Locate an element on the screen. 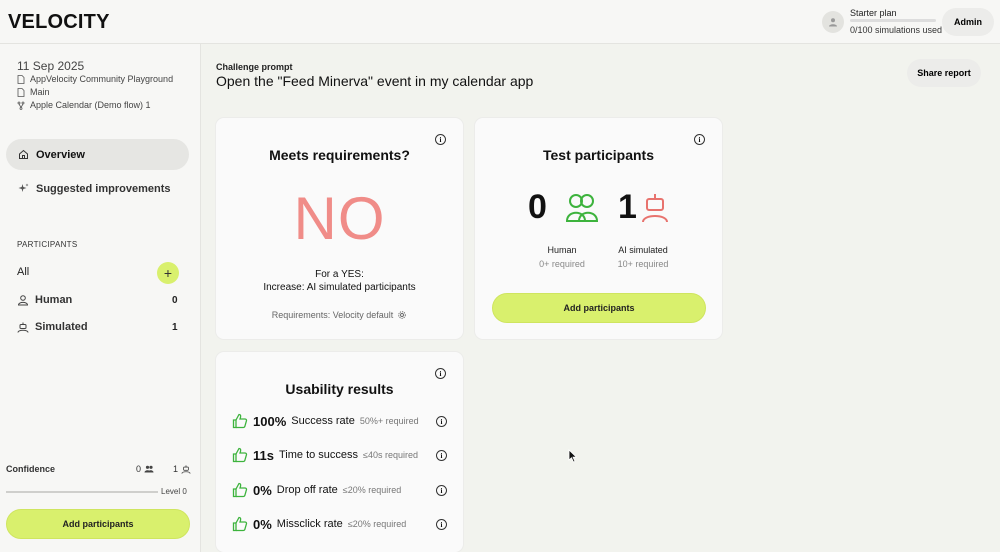 The image size is (1000, 552). metric-missclick-rate: 0% Missclick rate ≤20% required is located at coordinates (342, 524).